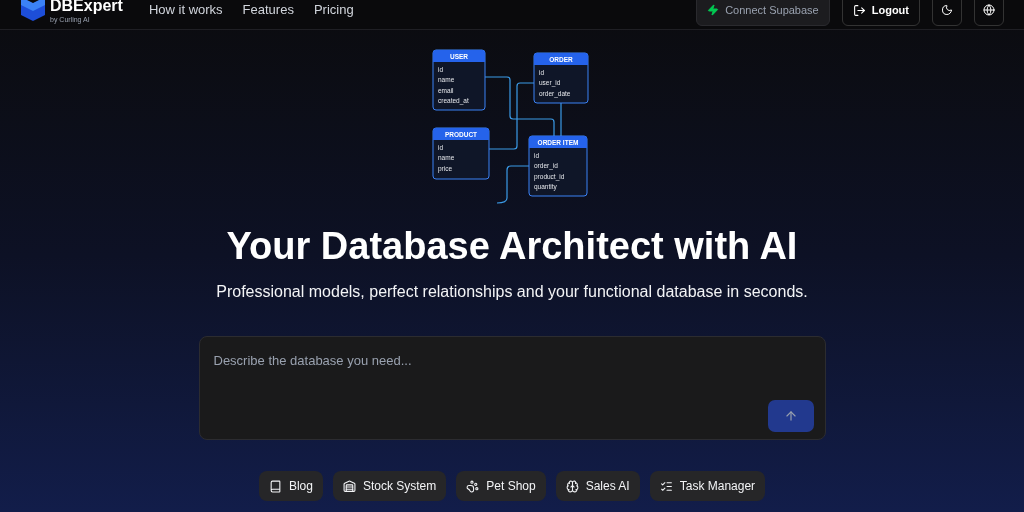 The height and width of the screenshot is (512, 1024). What do you see at coordinates (333, 10) in the screenshot?
I see `nav-link: Pricing` at bounding box center [333, 10].